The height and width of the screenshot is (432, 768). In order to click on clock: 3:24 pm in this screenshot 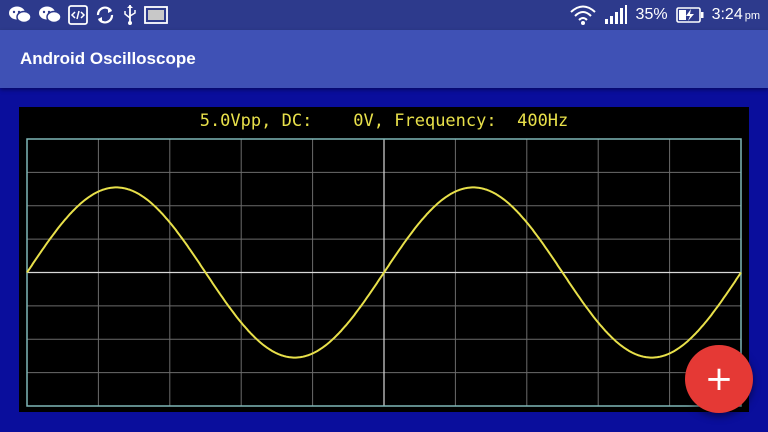, I will do `click(736, 15)`.